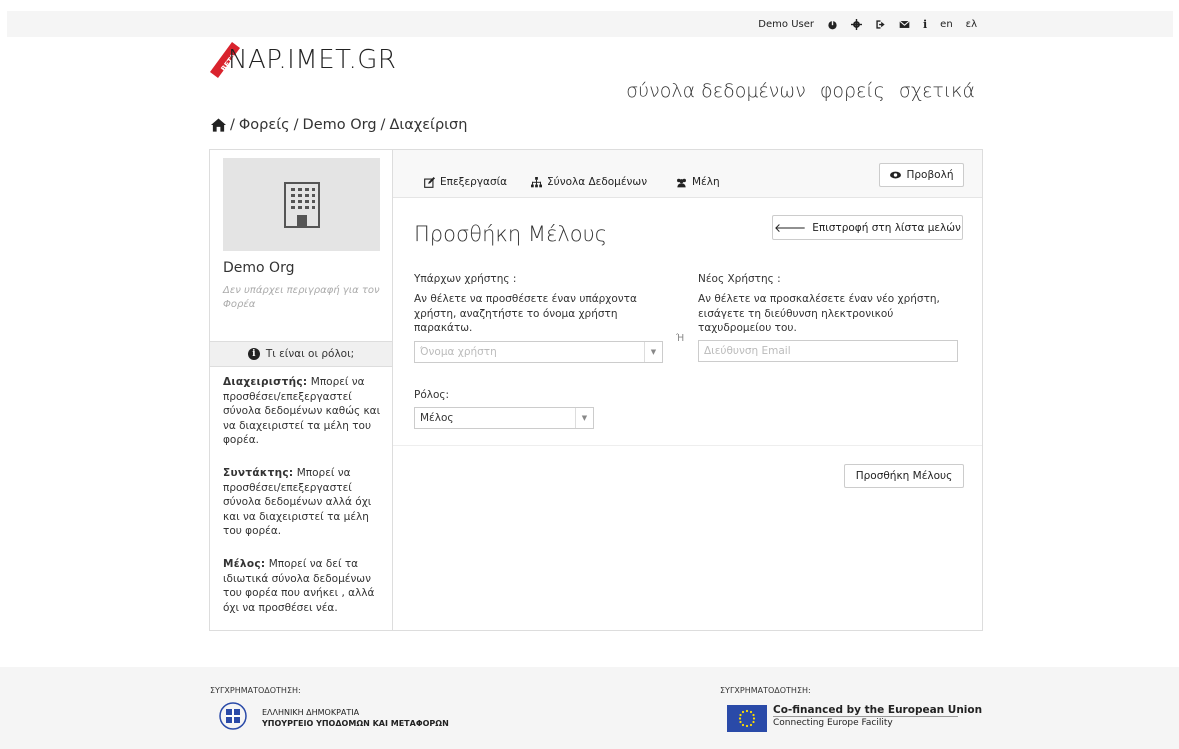 The width and height of the screenshot is (1179, 749). I want to click on roles-heading: i Τι είναι οι ρόλοι;, so click(301, 354).